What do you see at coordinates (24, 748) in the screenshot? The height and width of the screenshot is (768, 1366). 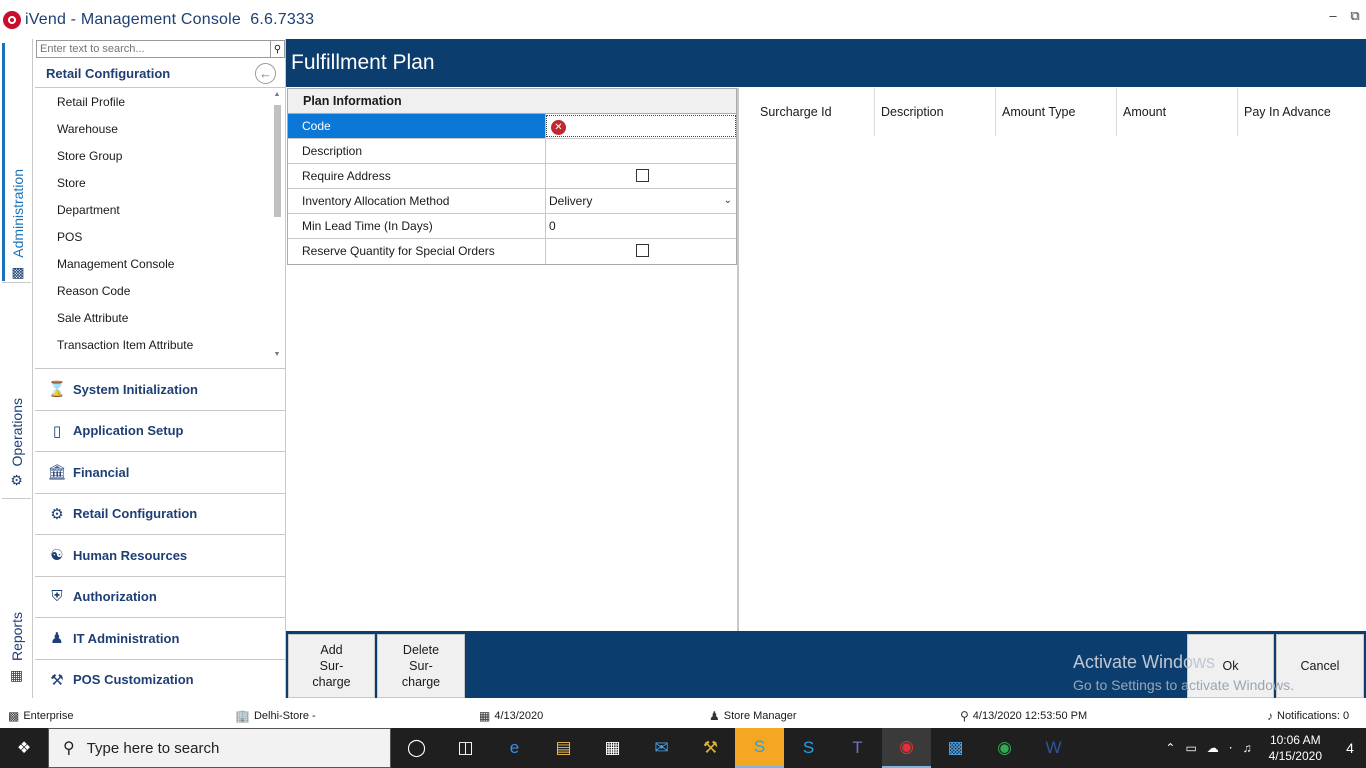 I see `windows-start-icon: ❖` at bounding box center [24, 748].